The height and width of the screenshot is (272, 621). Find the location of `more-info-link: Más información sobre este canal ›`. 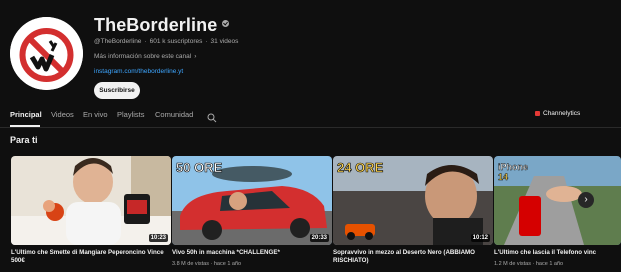

more-info-link: Más información sobre este canal › is located at coordinates (145, 56).